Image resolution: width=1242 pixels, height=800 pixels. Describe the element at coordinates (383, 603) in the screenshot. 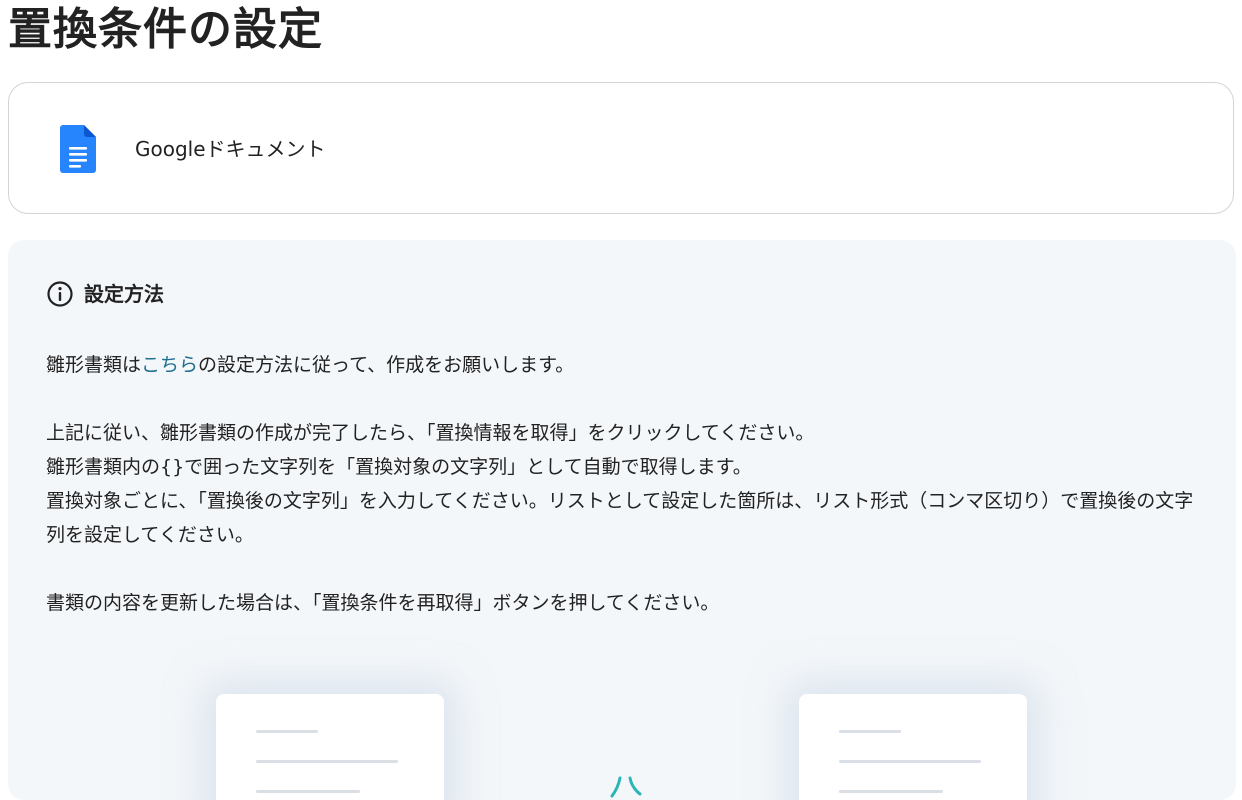

I see `instruction-line: 書類の内容を更新した場合は、「置換条件を再取得」ボタンを押してください。` at that location.